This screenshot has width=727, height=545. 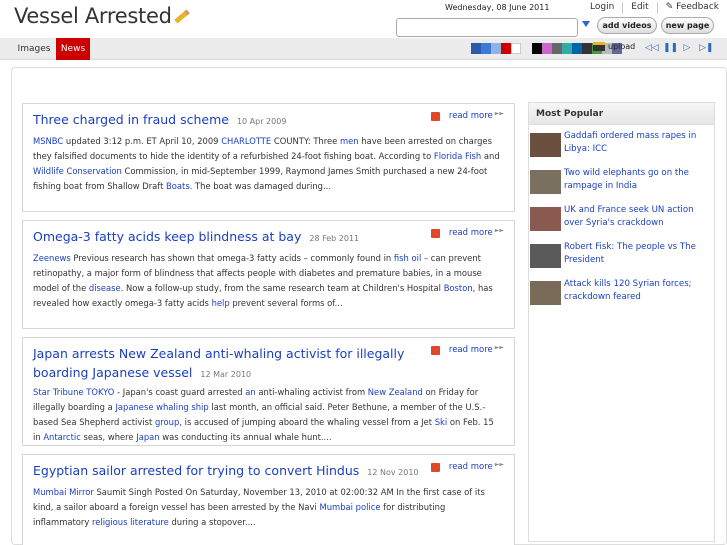 I want to click on article-date: 10 Apr 2009, so click(x=261, y=121).